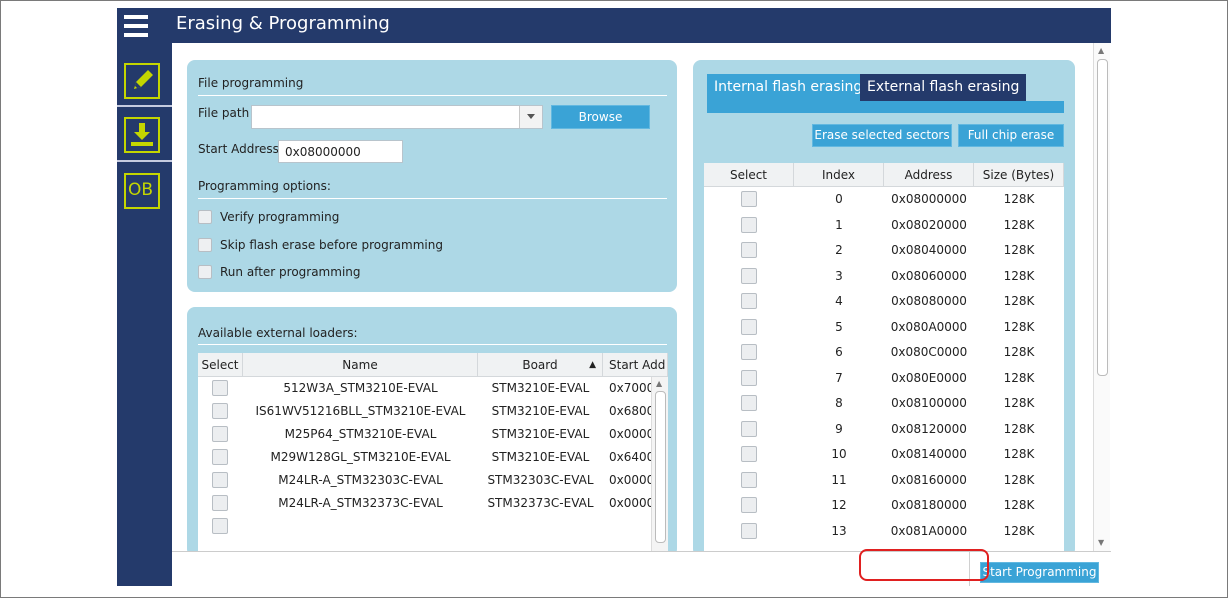 The height and width of the screenshot is (598, 1228). Describe the element at coordinates (884, 480) in the screenshot. I see `table-row: 11 0x08160000 128K` at that location.